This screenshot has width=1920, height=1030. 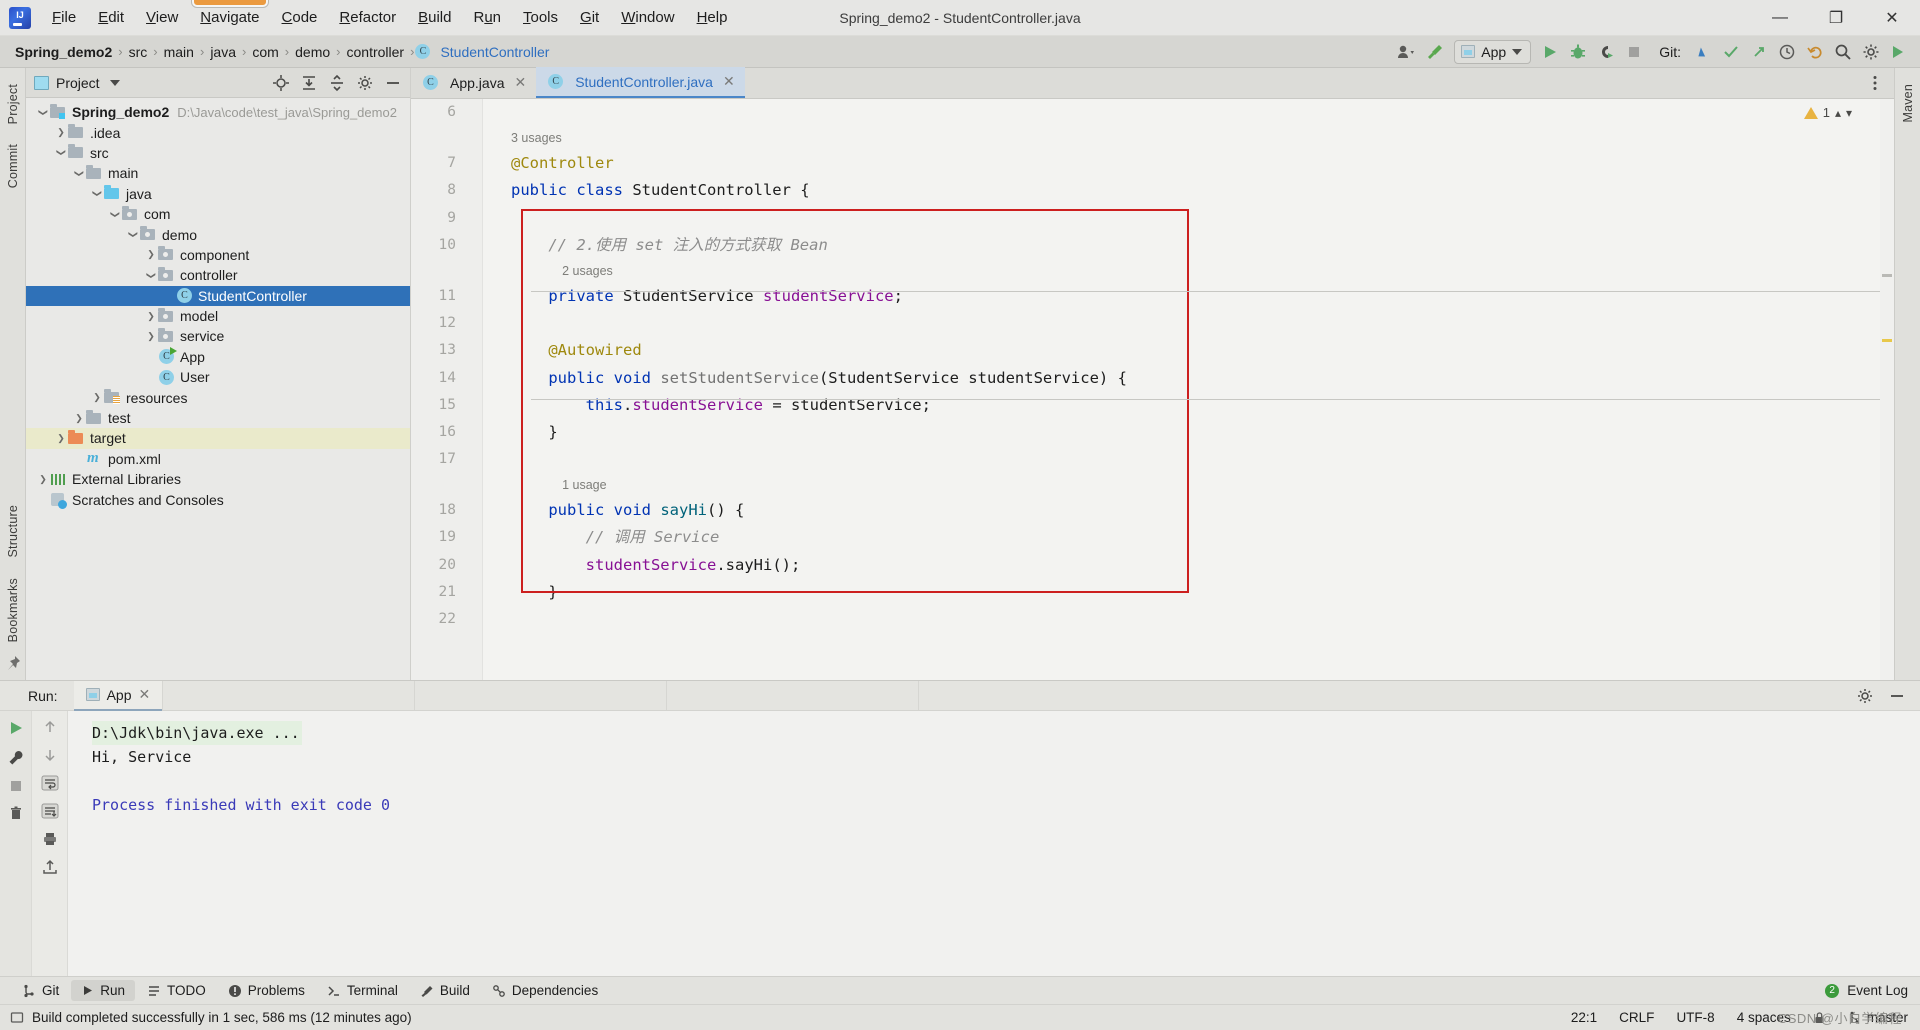 What do you see at coordinates (218, 418) in the screenshot?
I see `tree-node-test: test` at bounding box center [218, 418].